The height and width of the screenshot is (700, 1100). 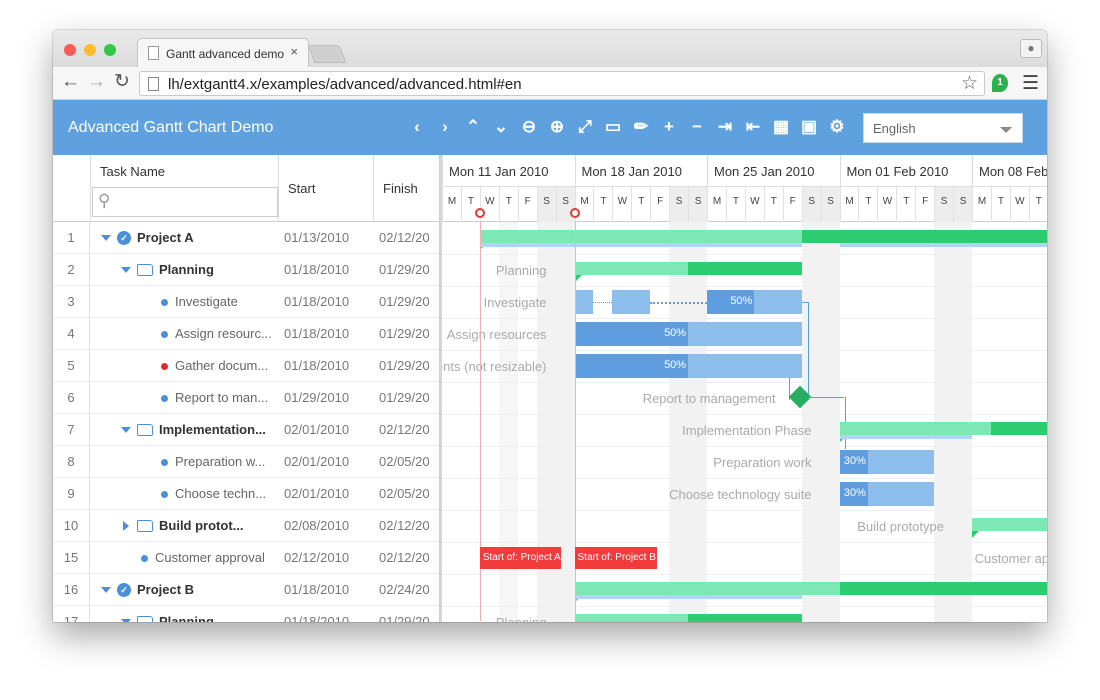 What do you see at coordinates (71, 398) in the screenshot?
I see `row-number: 6` at bounding box center [71, 398].